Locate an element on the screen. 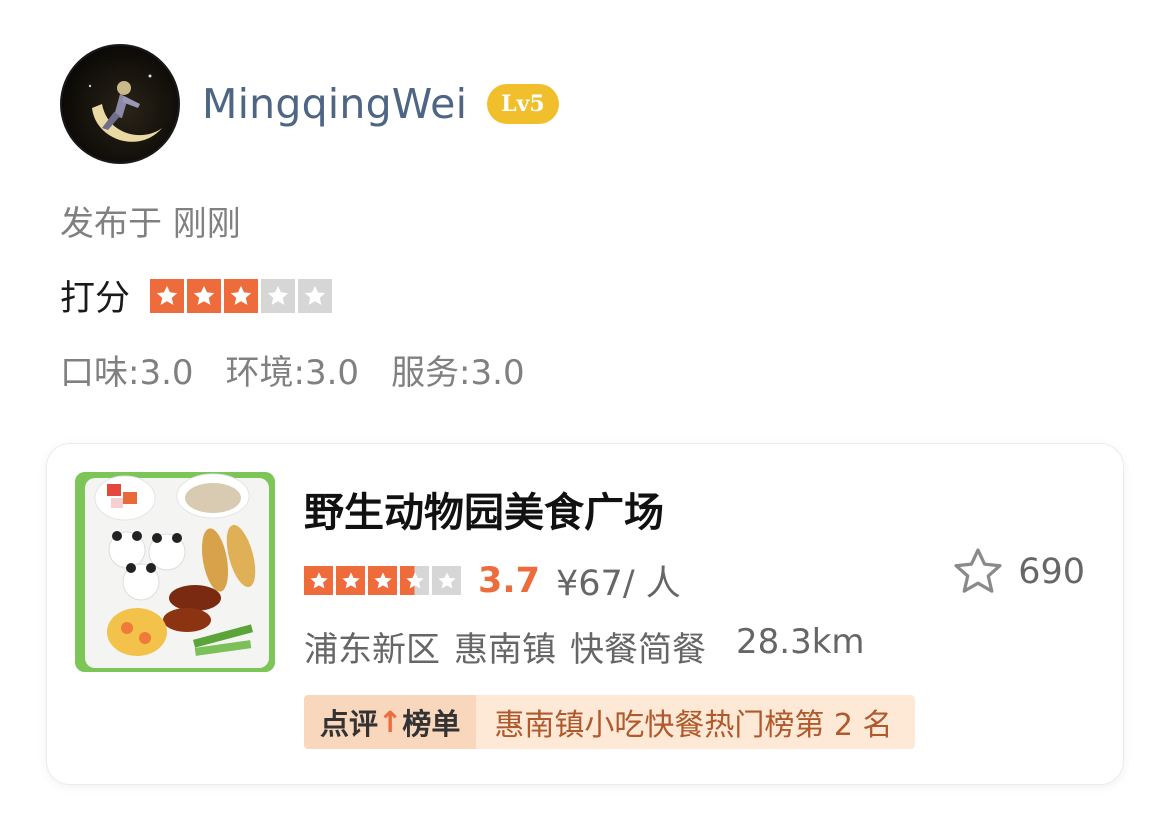  shop-score: 3.7 is located at coordinates (509, 580).